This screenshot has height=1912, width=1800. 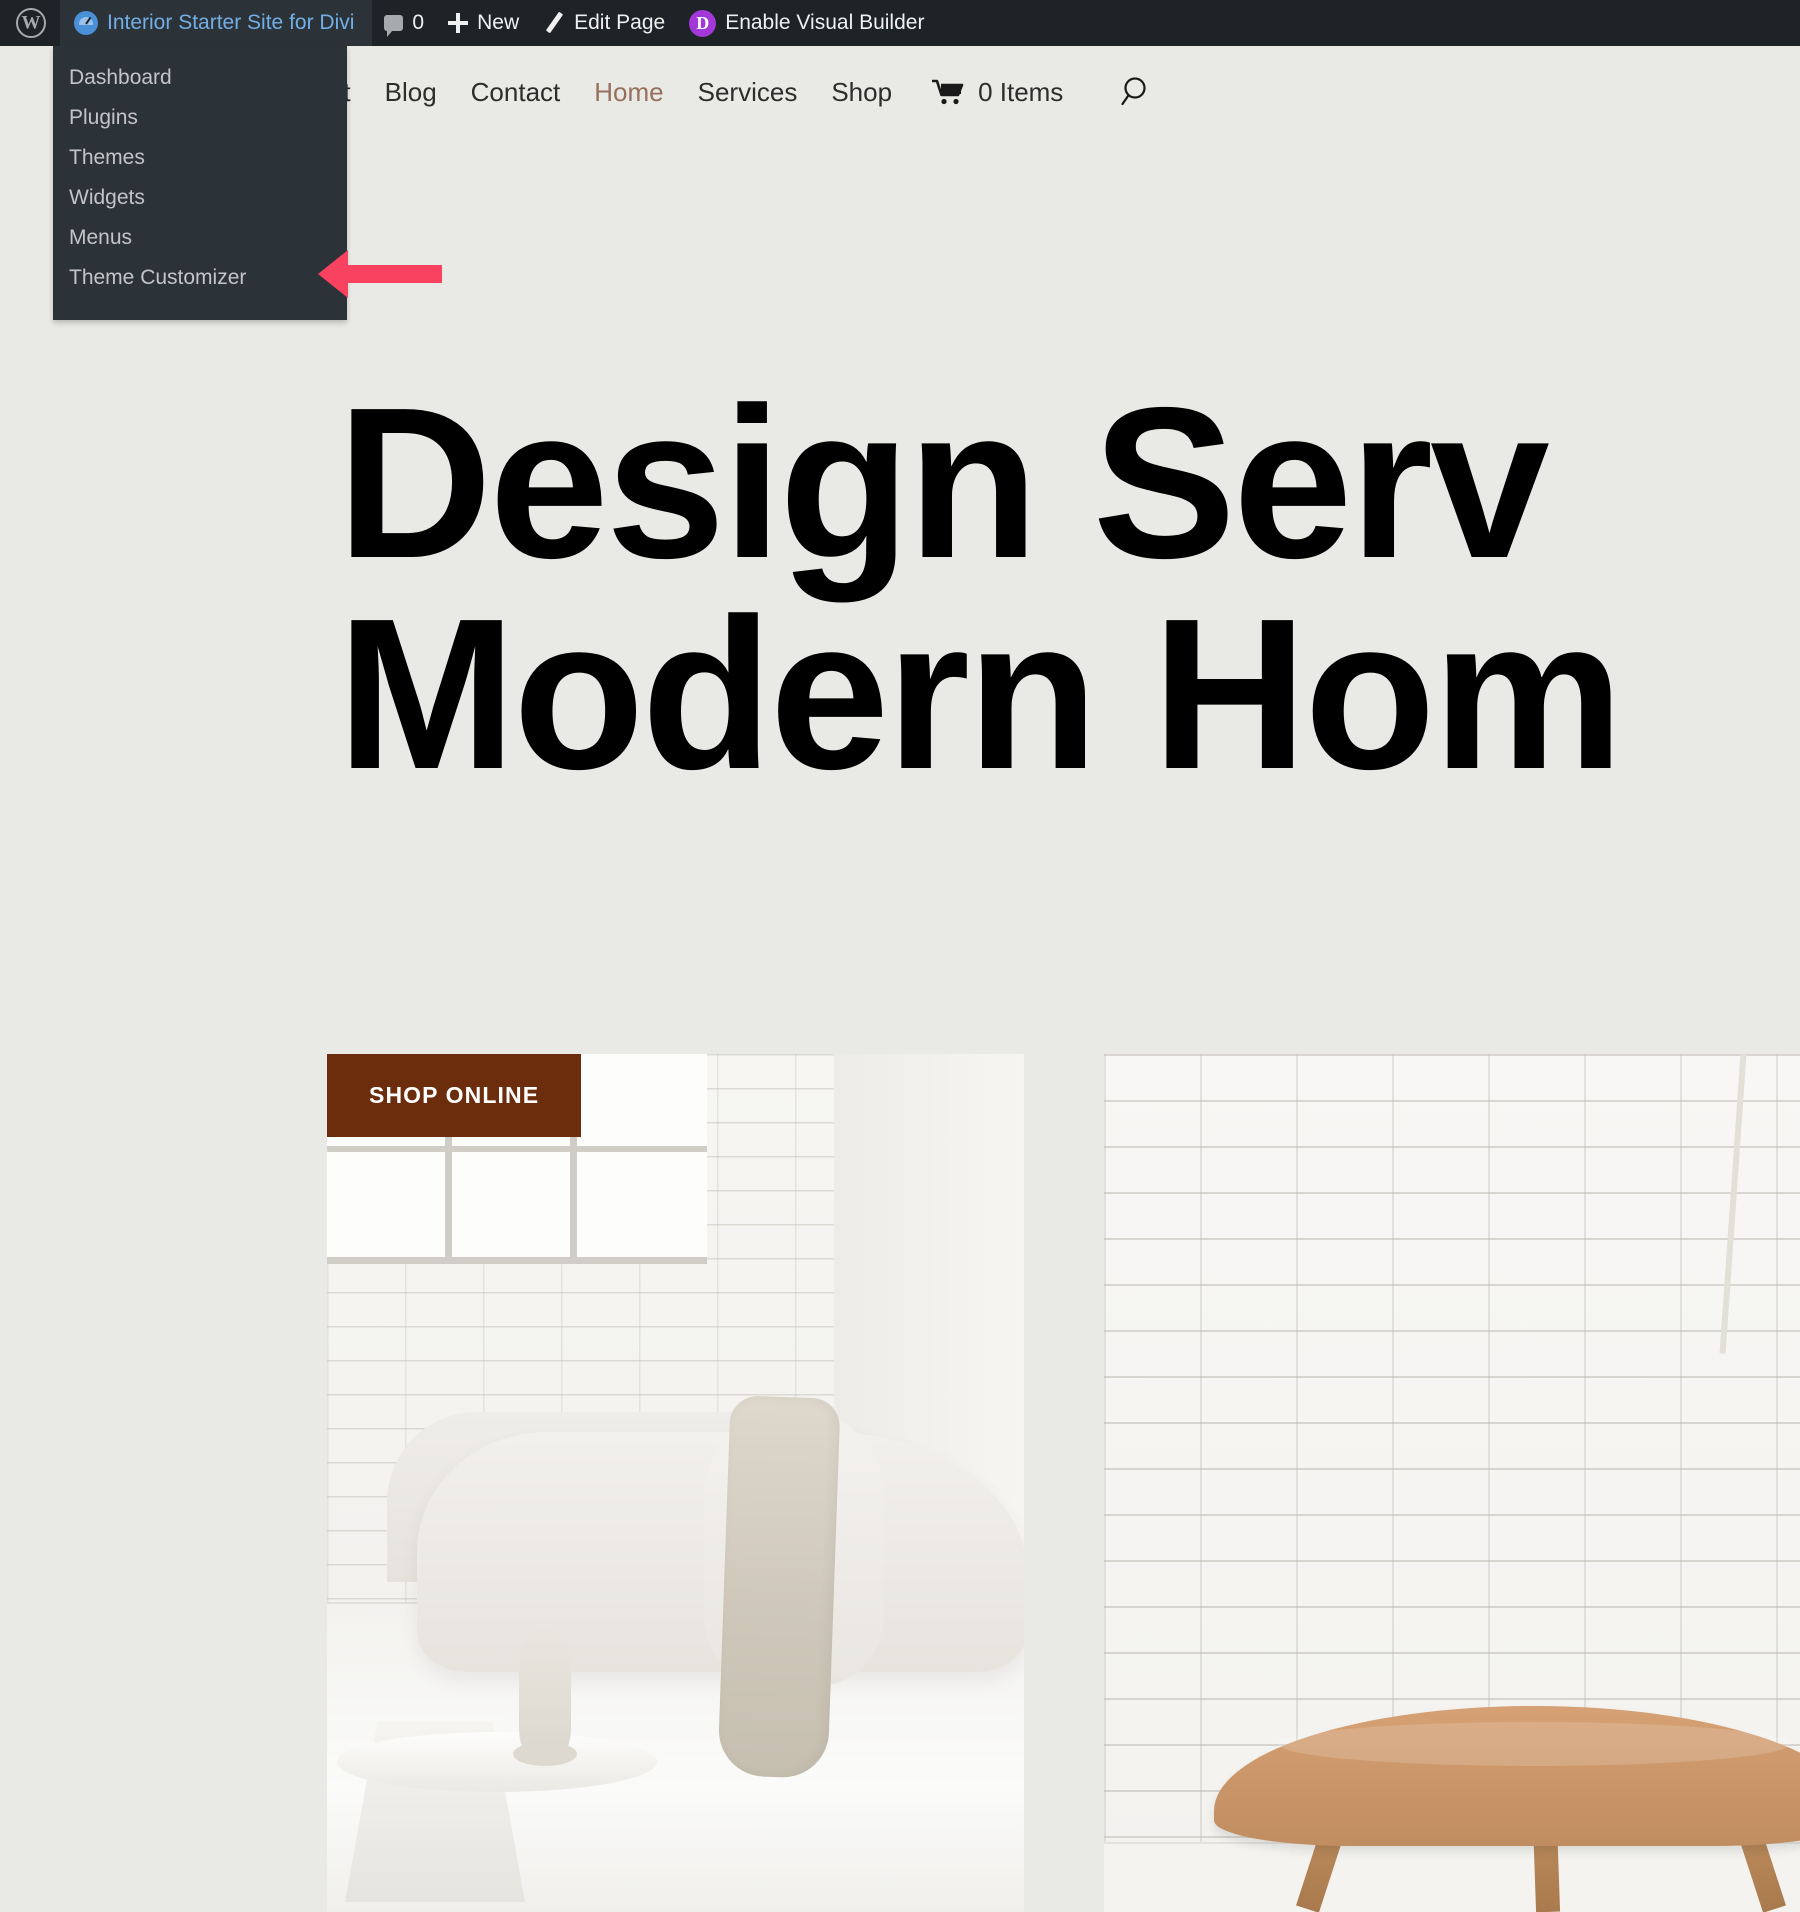 I want to click on menu-item-label: Plugins, so click(x=103, y=117).